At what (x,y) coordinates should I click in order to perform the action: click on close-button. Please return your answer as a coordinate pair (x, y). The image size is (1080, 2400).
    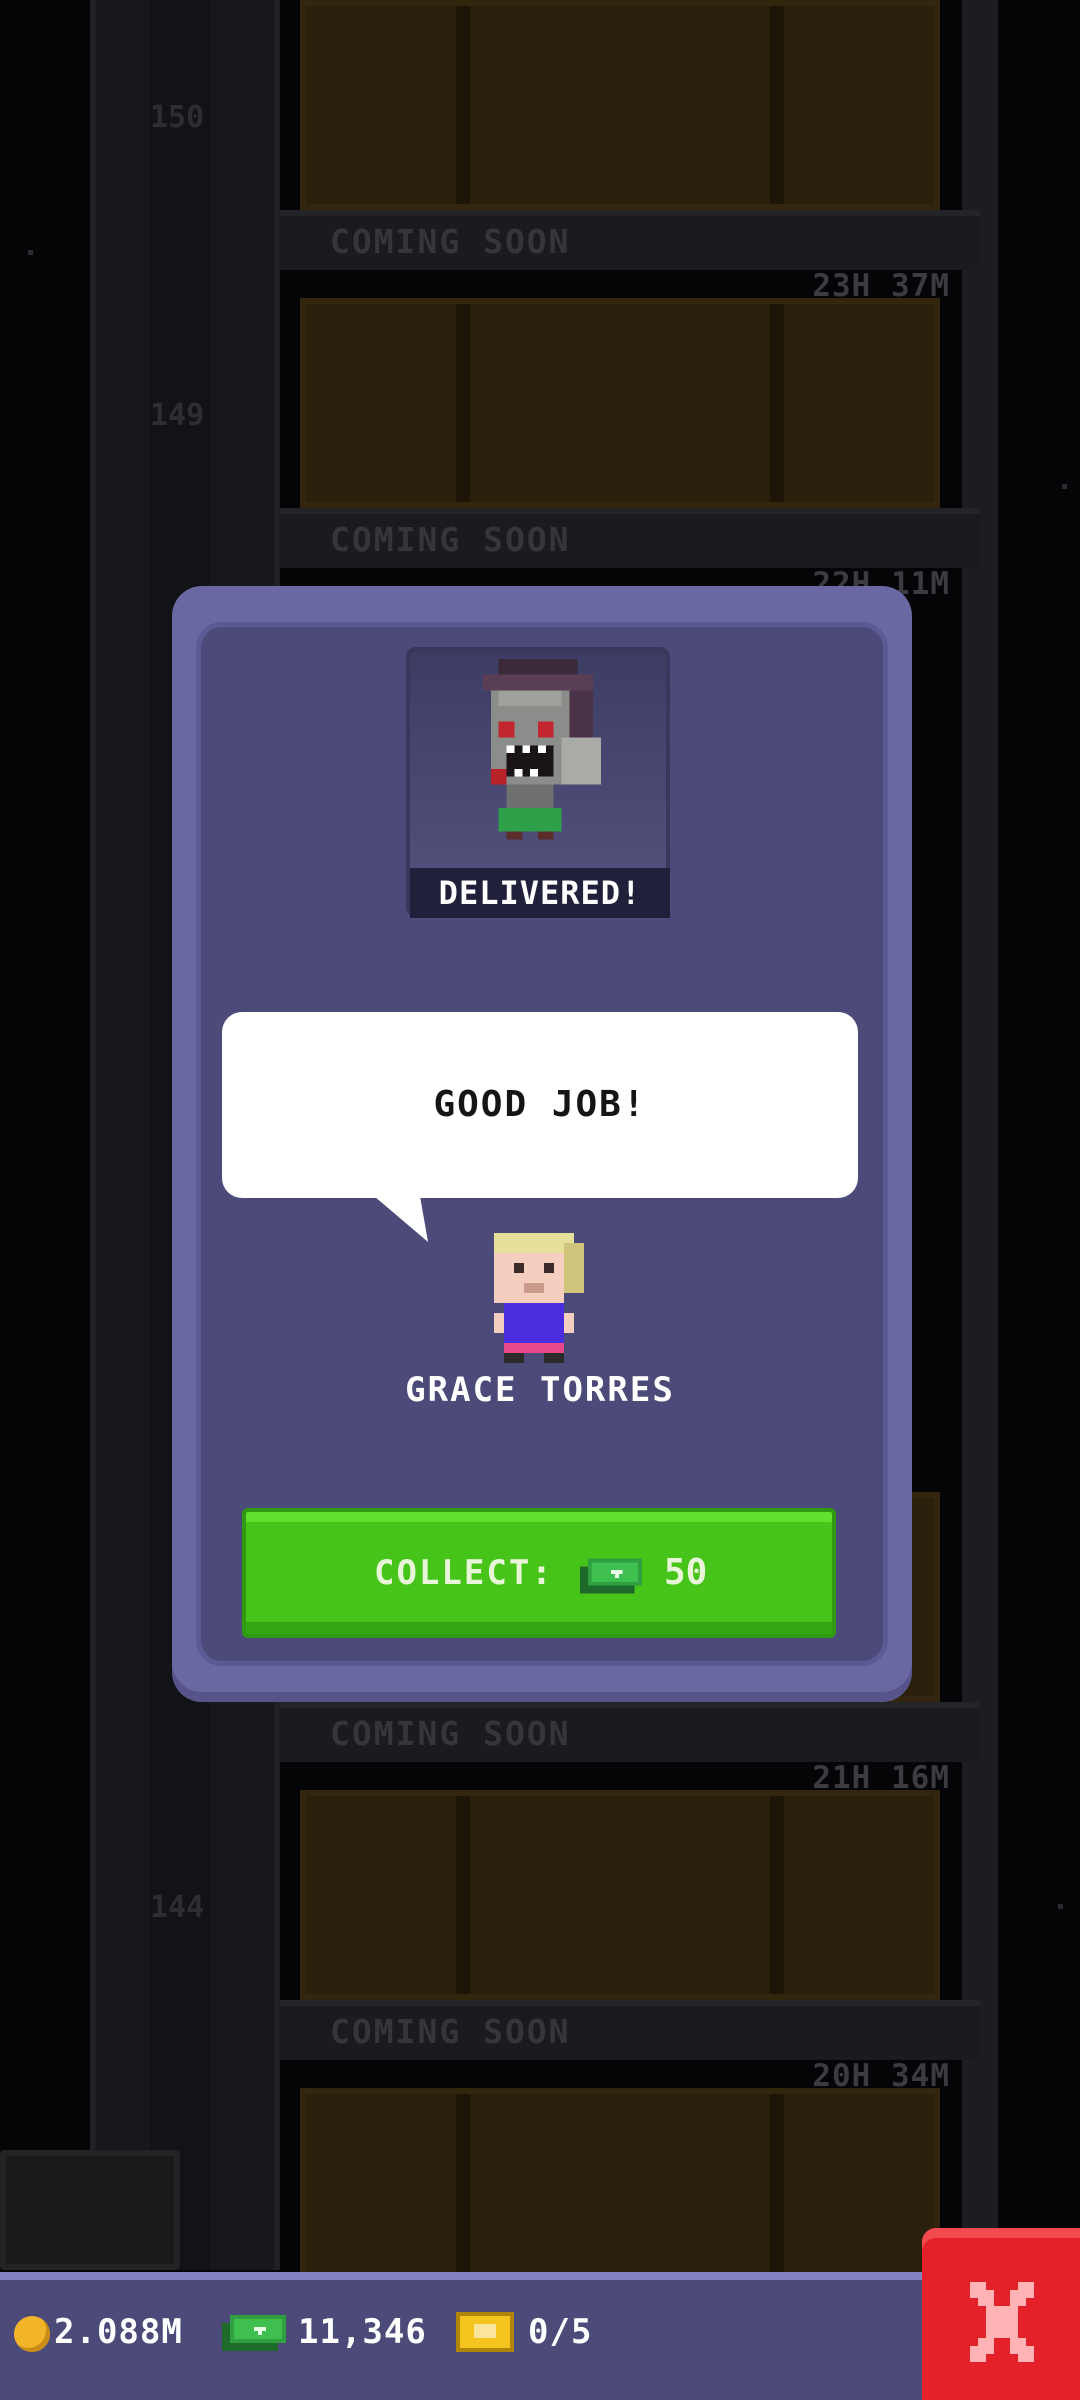
    Looking at the image, I should click on (1001, 2314).